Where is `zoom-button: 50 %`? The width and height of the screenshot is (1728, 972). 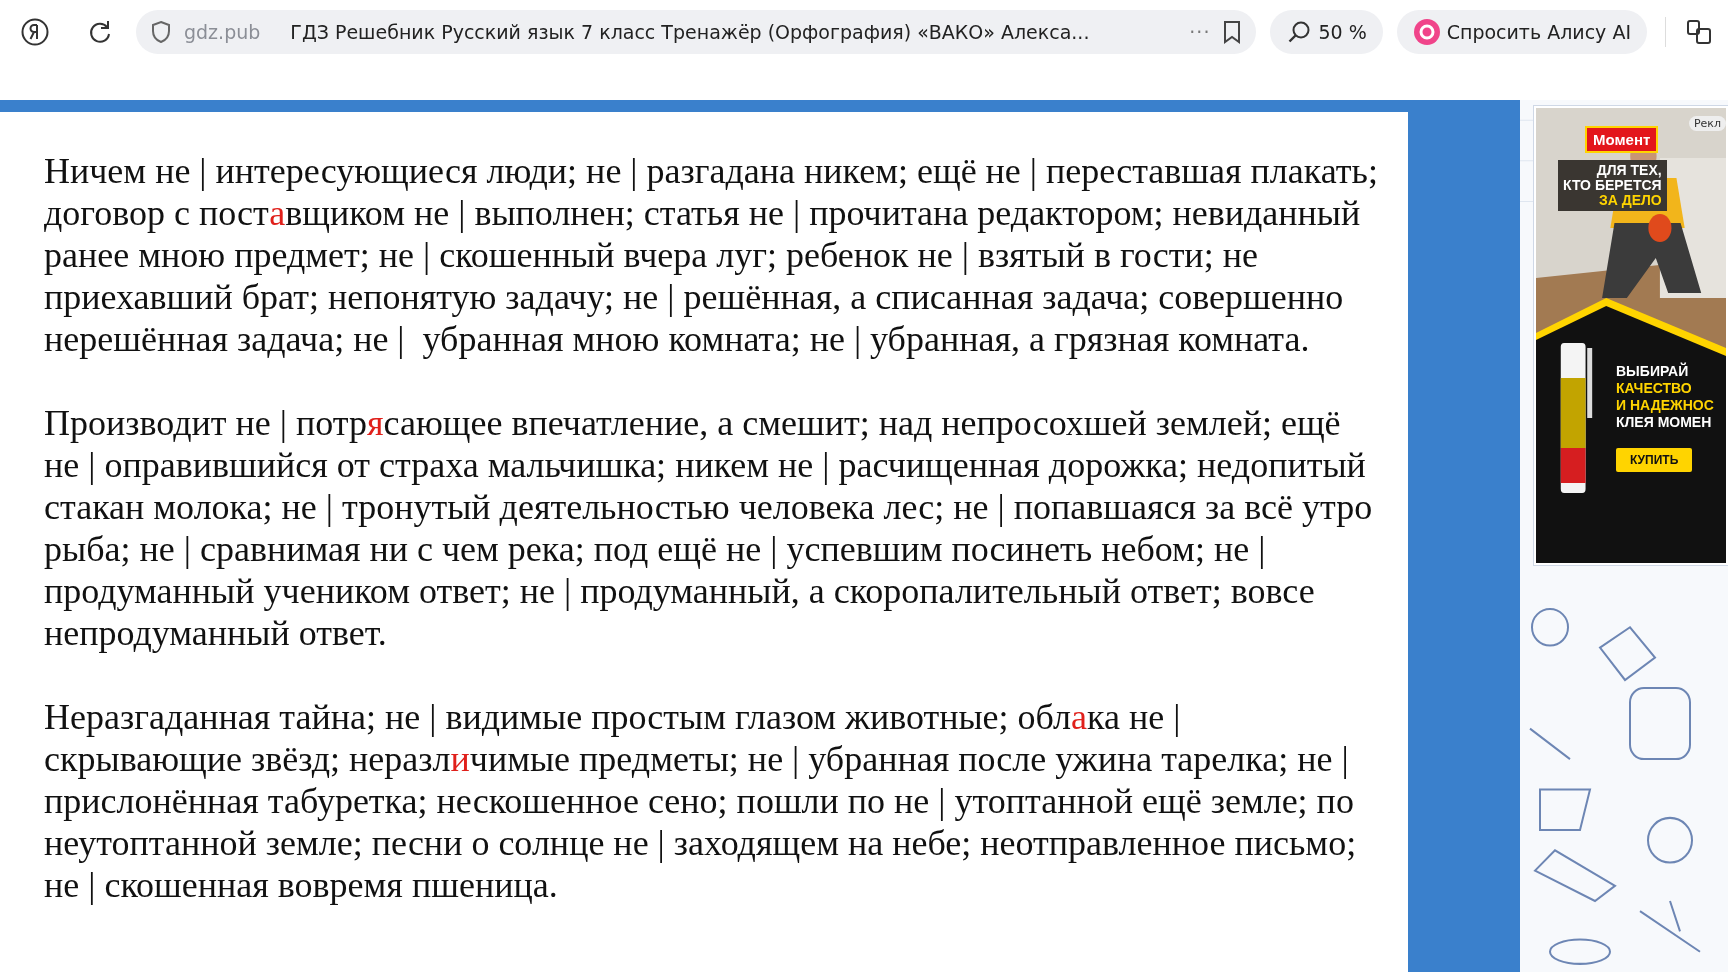
zoom-button: 50 % is located at coordinates (1326, 32).